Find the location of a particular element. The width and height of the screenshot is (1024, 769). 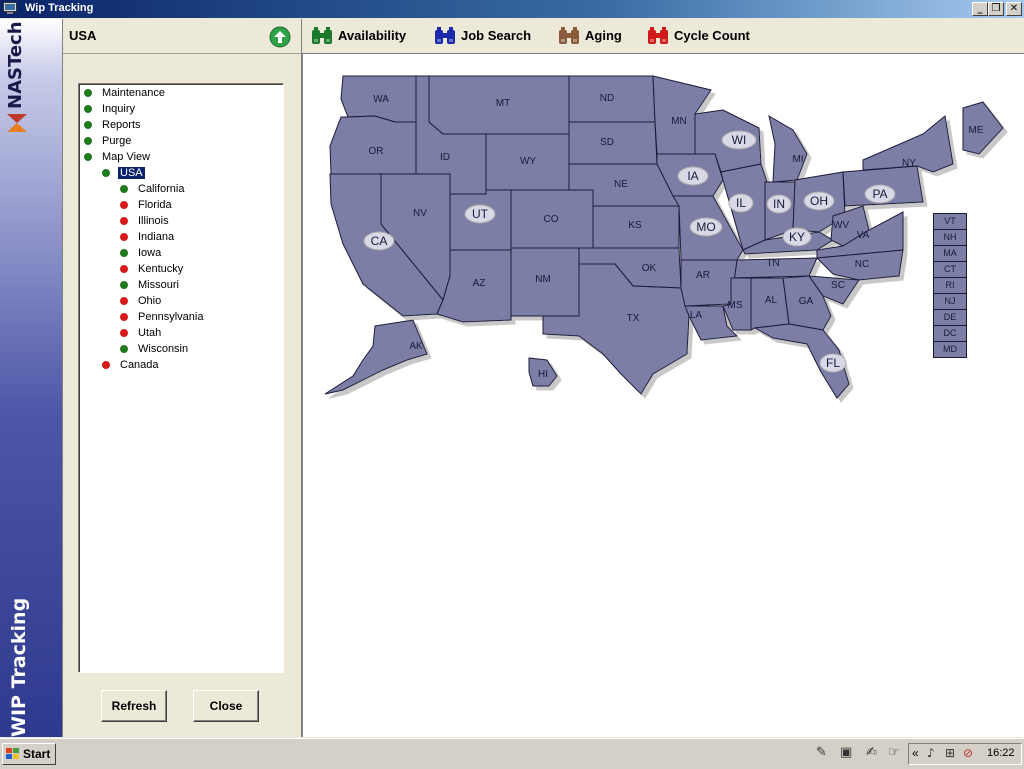

tray-volume-icon: ♪ is located at coordinates (931, 753).